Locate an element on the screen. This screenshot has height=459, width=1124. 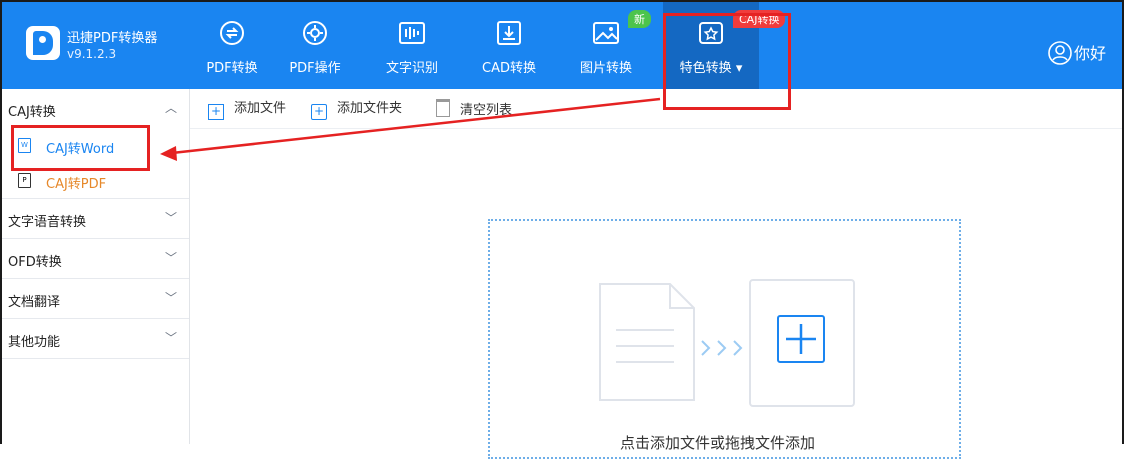
annotation-arrow-icon is located at coordinates (410, 129).